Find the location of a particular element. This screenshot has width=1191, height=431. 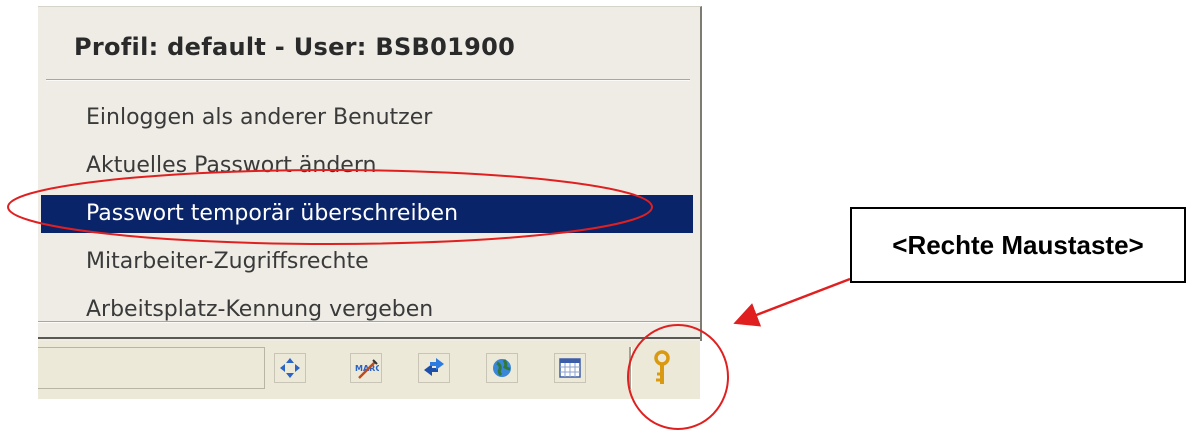

menu-header-profile: Profil: default - User: BSB01900 is located at coordinates (295, 47).